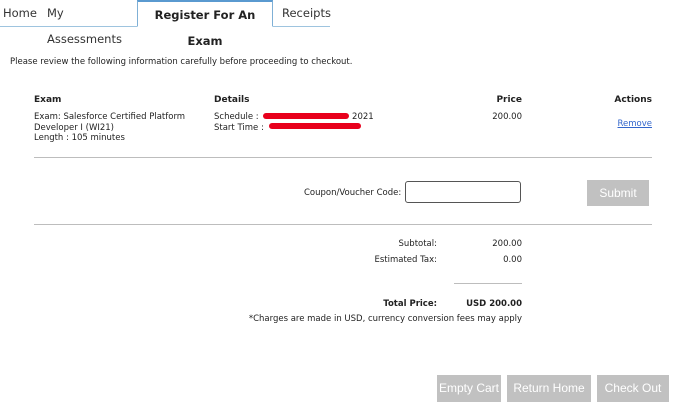 This screenshot has height=410, width=675. I want to click on divider-top, so click(343, 157).